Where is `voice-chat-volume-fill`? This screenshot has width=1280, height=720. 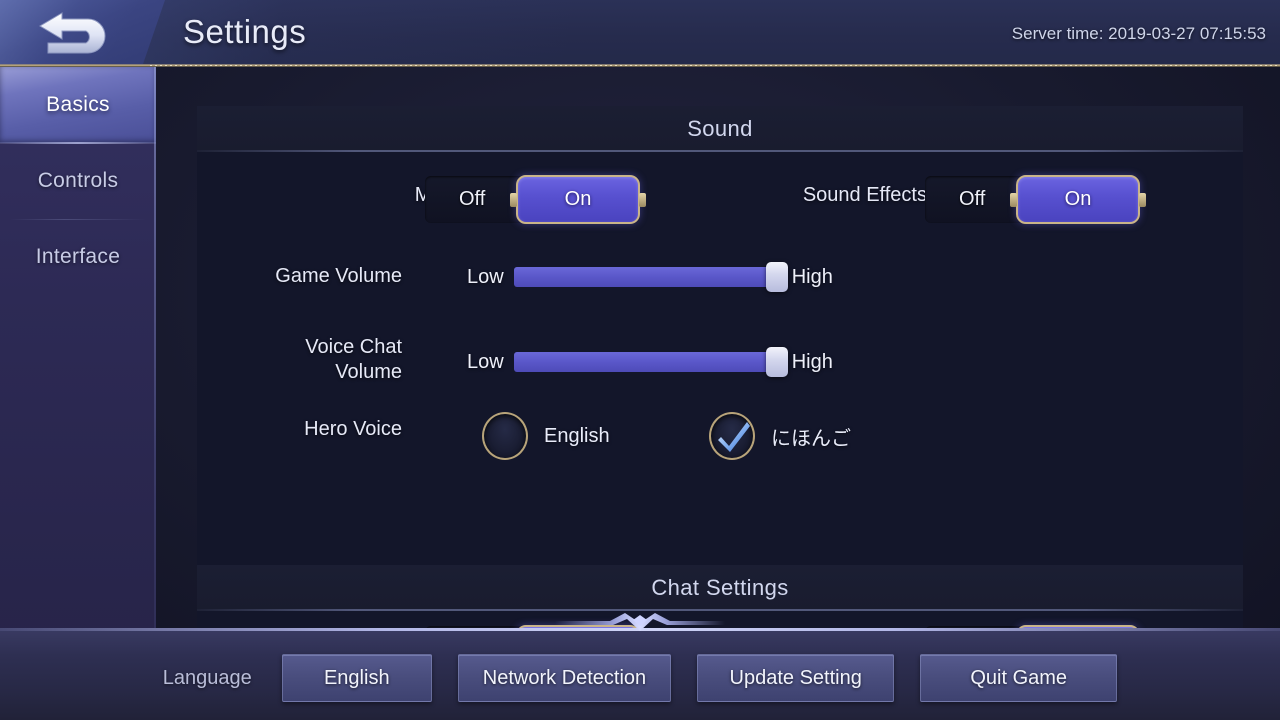 voice-chat-volume-fill is located at coordinates (647, 362).